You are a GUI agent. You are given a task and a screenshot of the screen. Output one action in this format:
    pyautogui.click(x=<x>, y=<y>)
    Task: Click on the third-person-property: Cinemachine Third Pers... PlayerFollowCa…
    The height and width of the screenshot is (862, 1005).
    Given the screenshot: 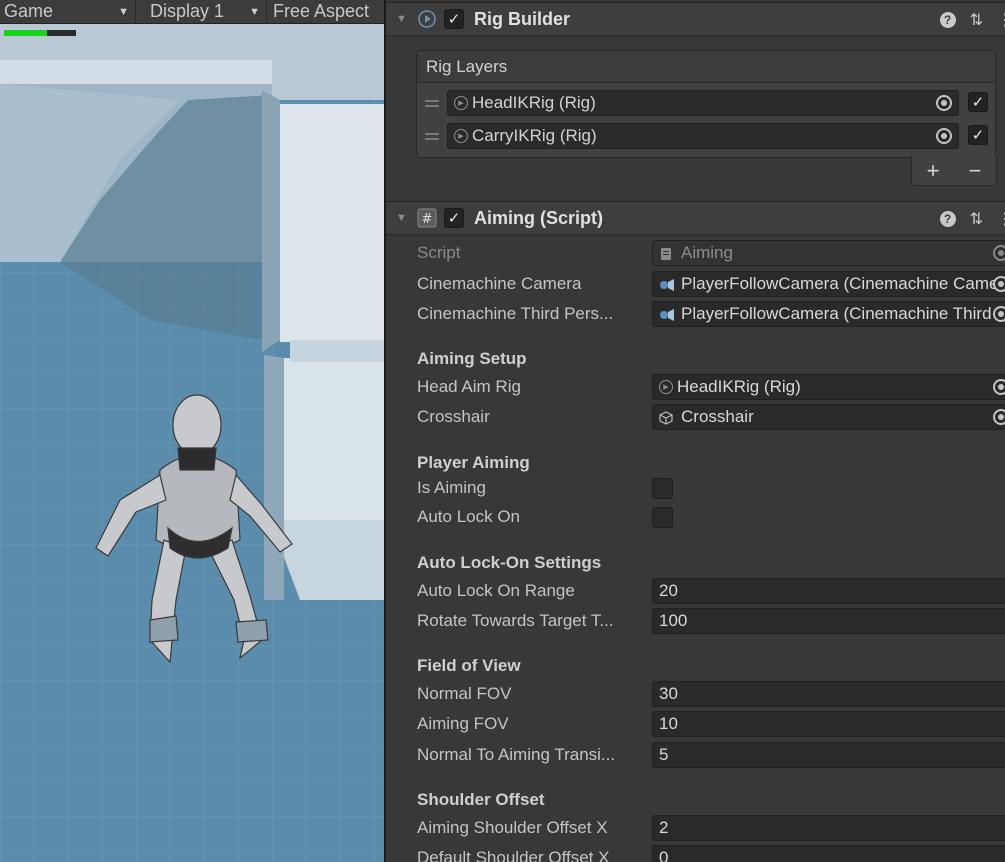 What is the action you would take?
    pyautogui.click(x=695, y=314)
    